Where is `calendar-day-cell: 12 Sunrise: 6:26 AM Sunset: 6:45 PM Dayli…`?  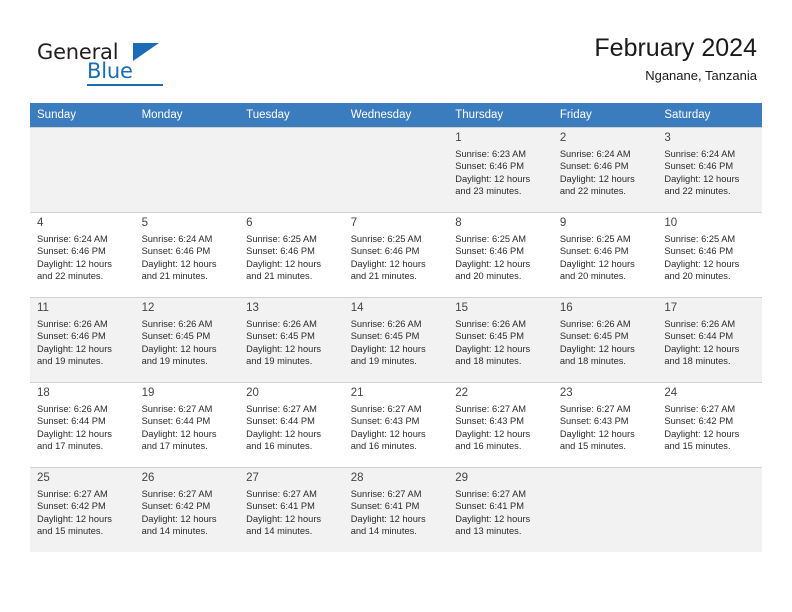 calendar-day-cell: 12 Sunrise: 6:26 AM Sunset: 6:45 PM Dayli… is located at coordinates (187, 340).